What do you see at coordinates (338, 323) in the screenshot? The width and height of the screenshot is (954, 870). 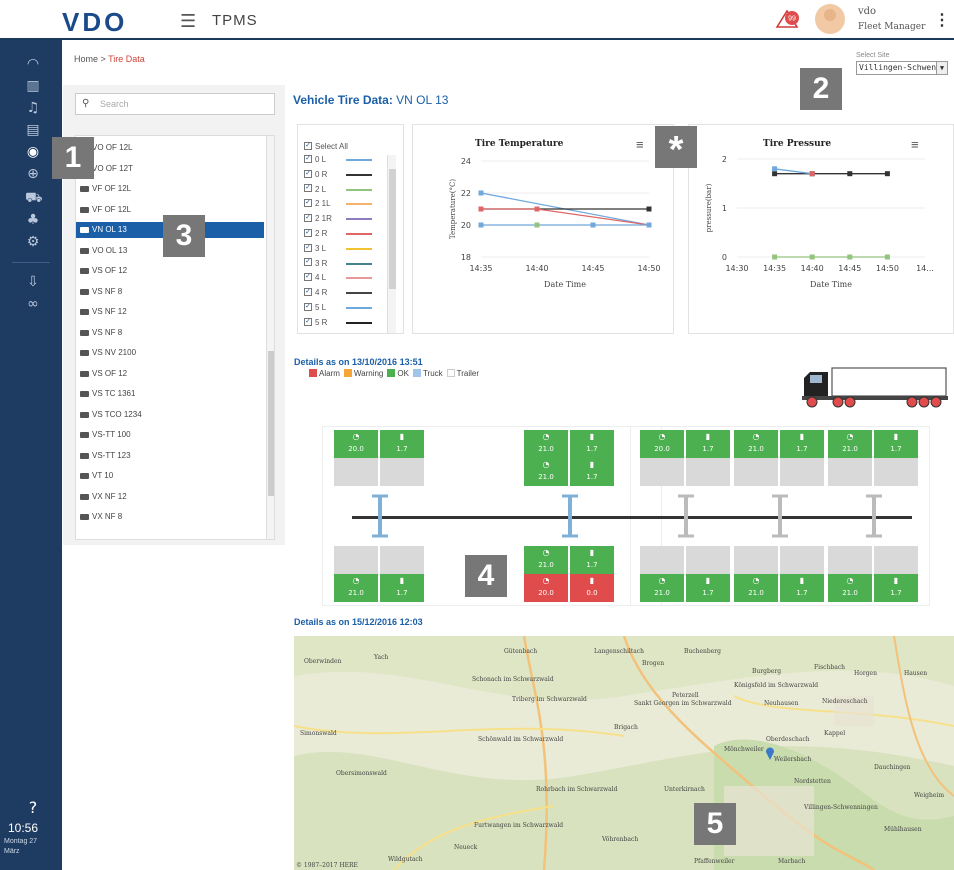 I see `tire-row: ✓ 5 R` at bounding box center [338, 323].